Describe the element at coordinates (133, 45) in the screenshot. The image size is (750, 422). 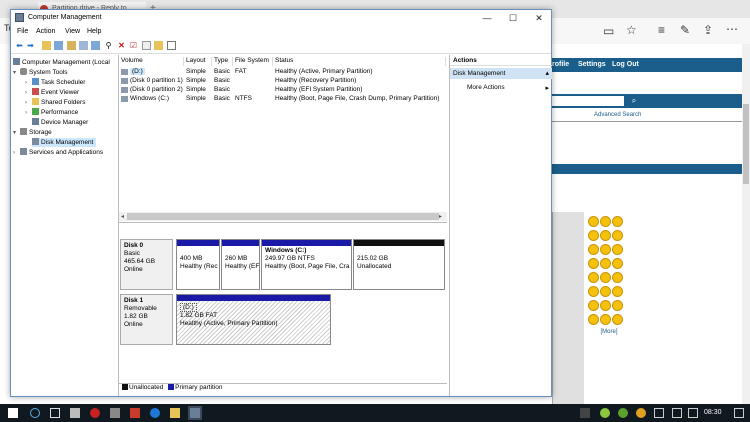
I see `check-icon: ☑` at that location.